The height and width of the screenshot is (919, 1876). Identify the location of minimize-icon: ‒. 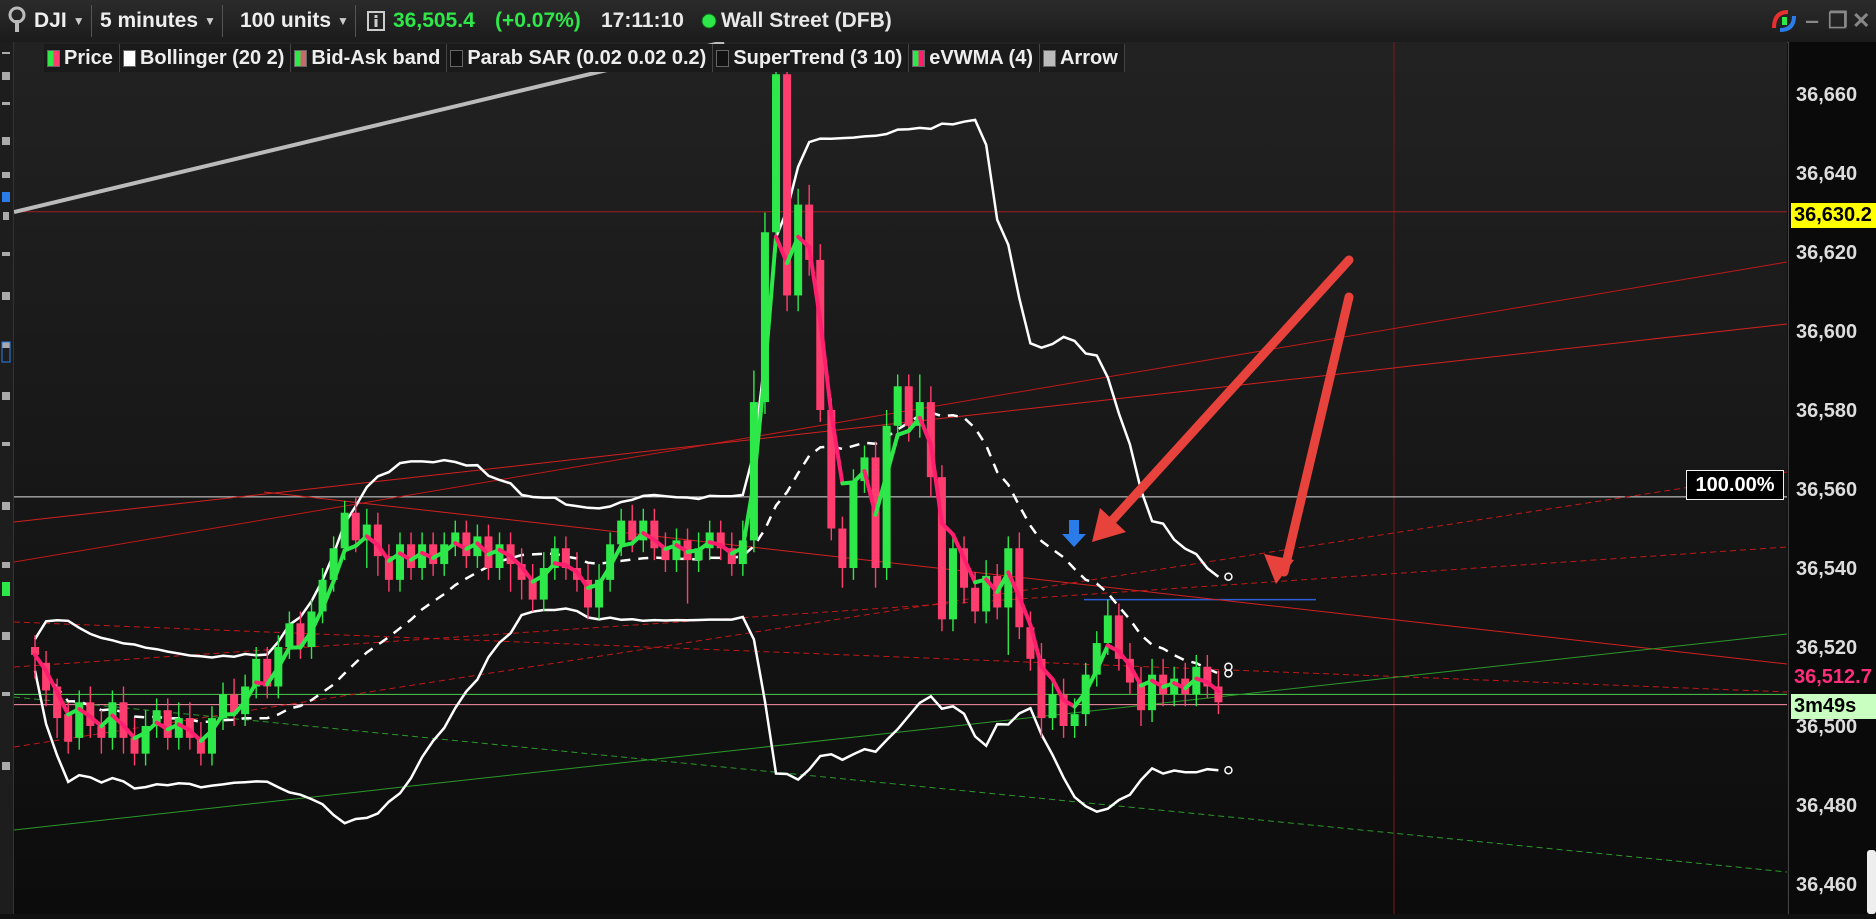
(1812, 21).